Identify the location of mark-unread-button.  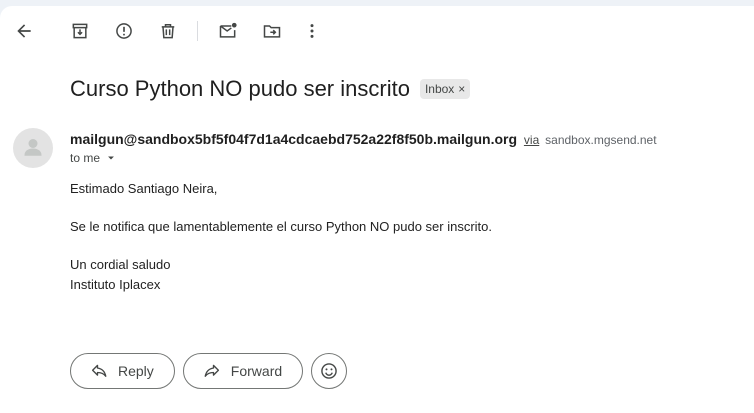
(228, 31).